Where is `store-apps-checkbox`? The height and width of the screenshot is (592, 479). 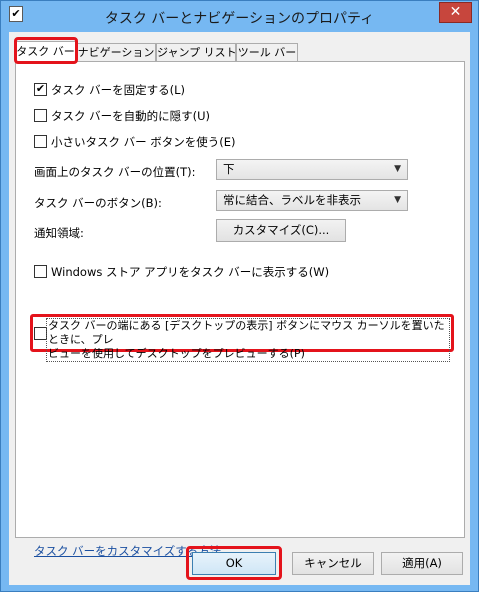 store-apps-checkbox is located at coordinates (40, 271).